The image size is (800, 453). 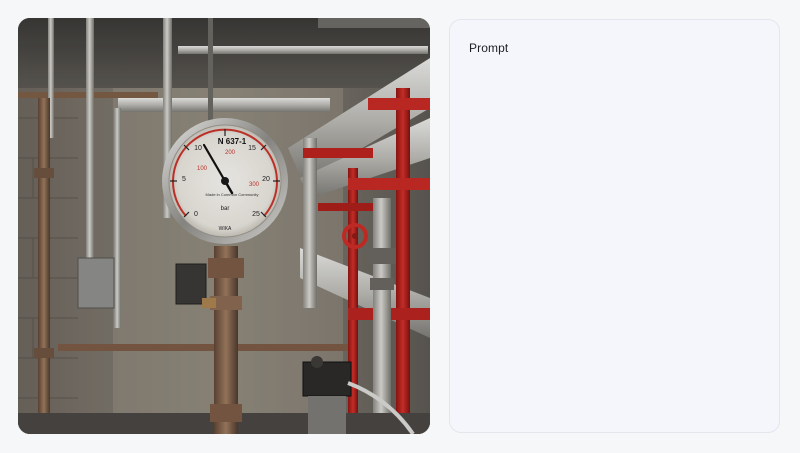 I want to click on prompt-title: Prompt, so click(x=489, y=48).